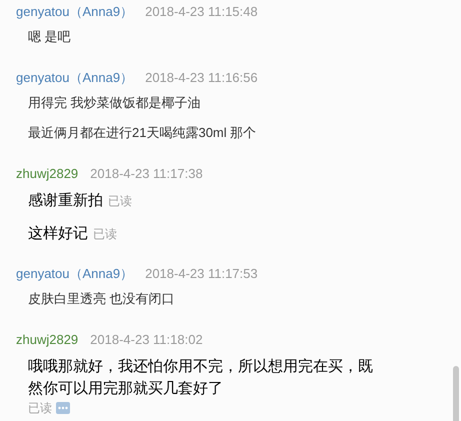 The width and height of the screenshot is (461, 421). Describe the element at coordinates (58, 234) in the screenshot. I see `message-text: 这样好记` at that location.